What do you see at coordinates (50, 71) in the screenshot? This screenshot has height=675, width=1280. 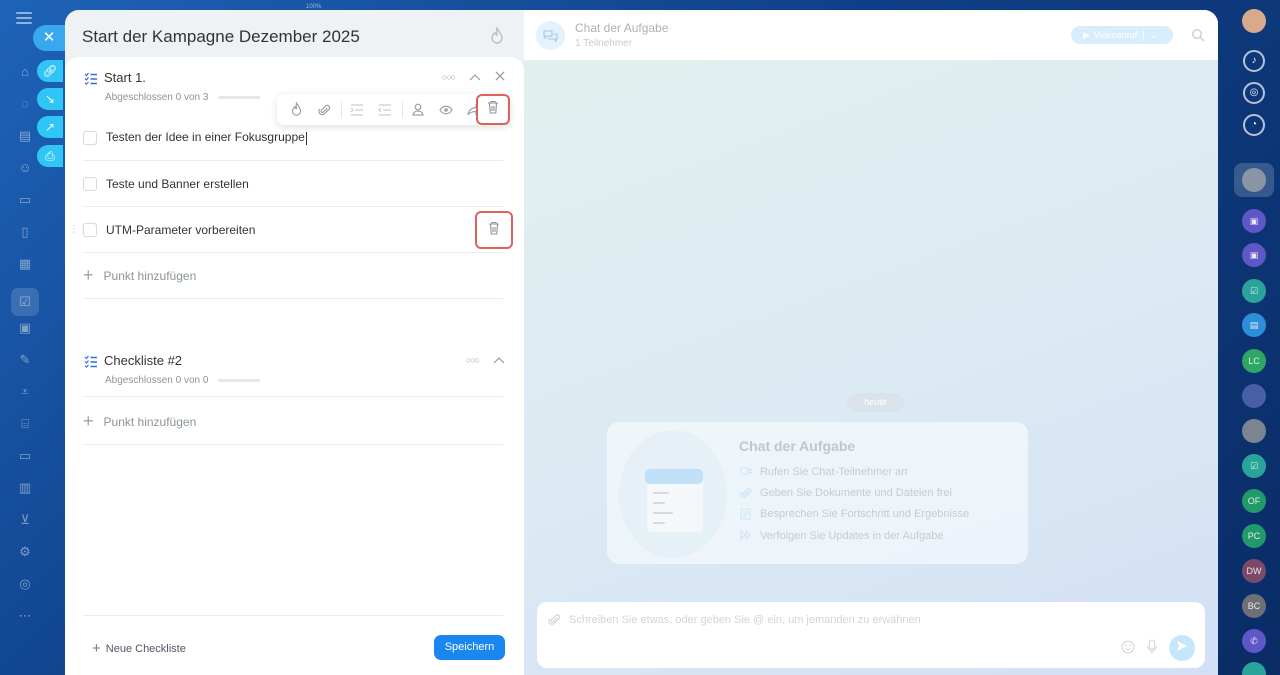 I see `copy-link-button: 🔗︎` at bounding box center [50, 71].